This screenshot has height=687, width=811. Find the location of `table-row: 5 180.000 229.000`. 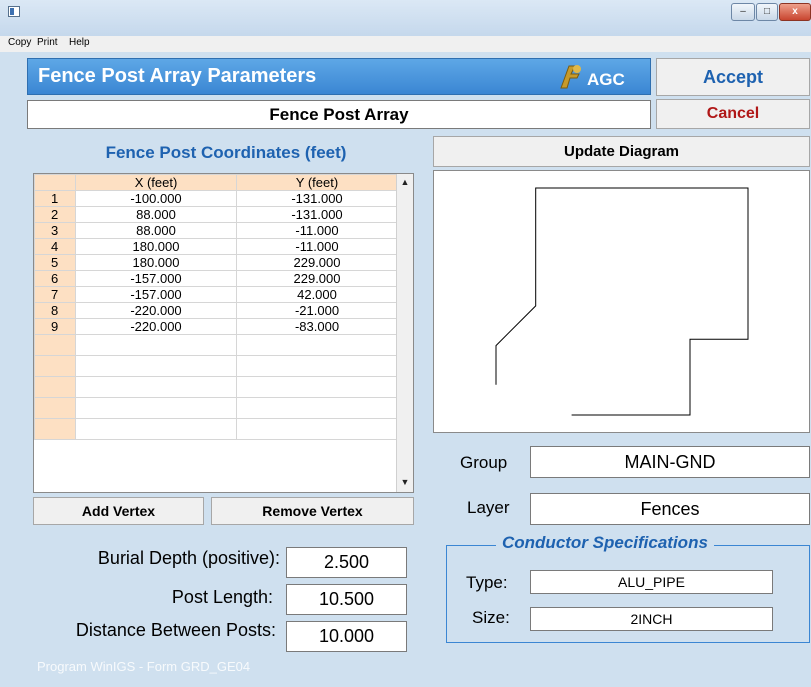

table-row: 5 180.000 229.000 is located at coordinates (216, 262).